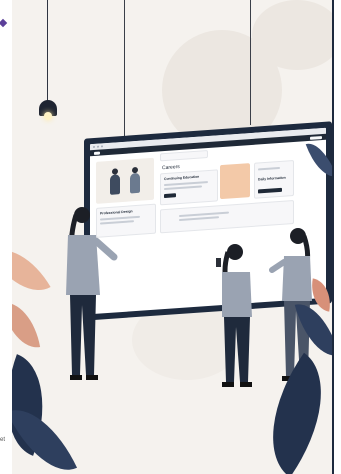 This screenshot has width=341, height=474. What do you see at coordinates (3, 440) in the screenshot?
I see `cropped-caption: et` at bounding box center [3, 440].